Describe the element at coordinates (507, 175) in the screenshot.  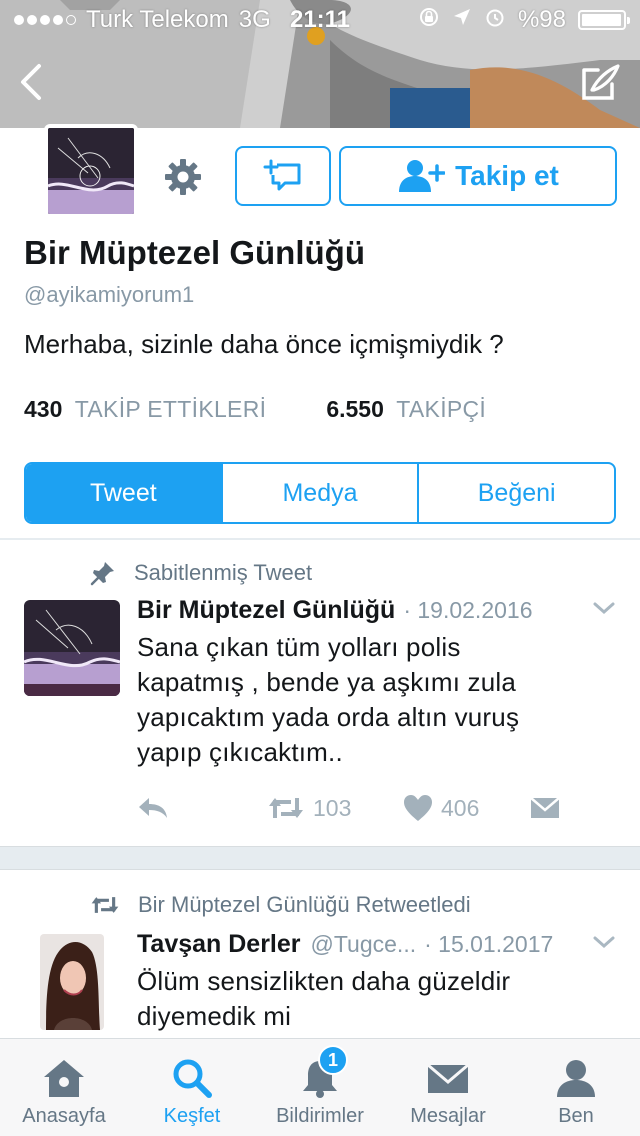
I see `follow-button-label: Takip et` at that location.